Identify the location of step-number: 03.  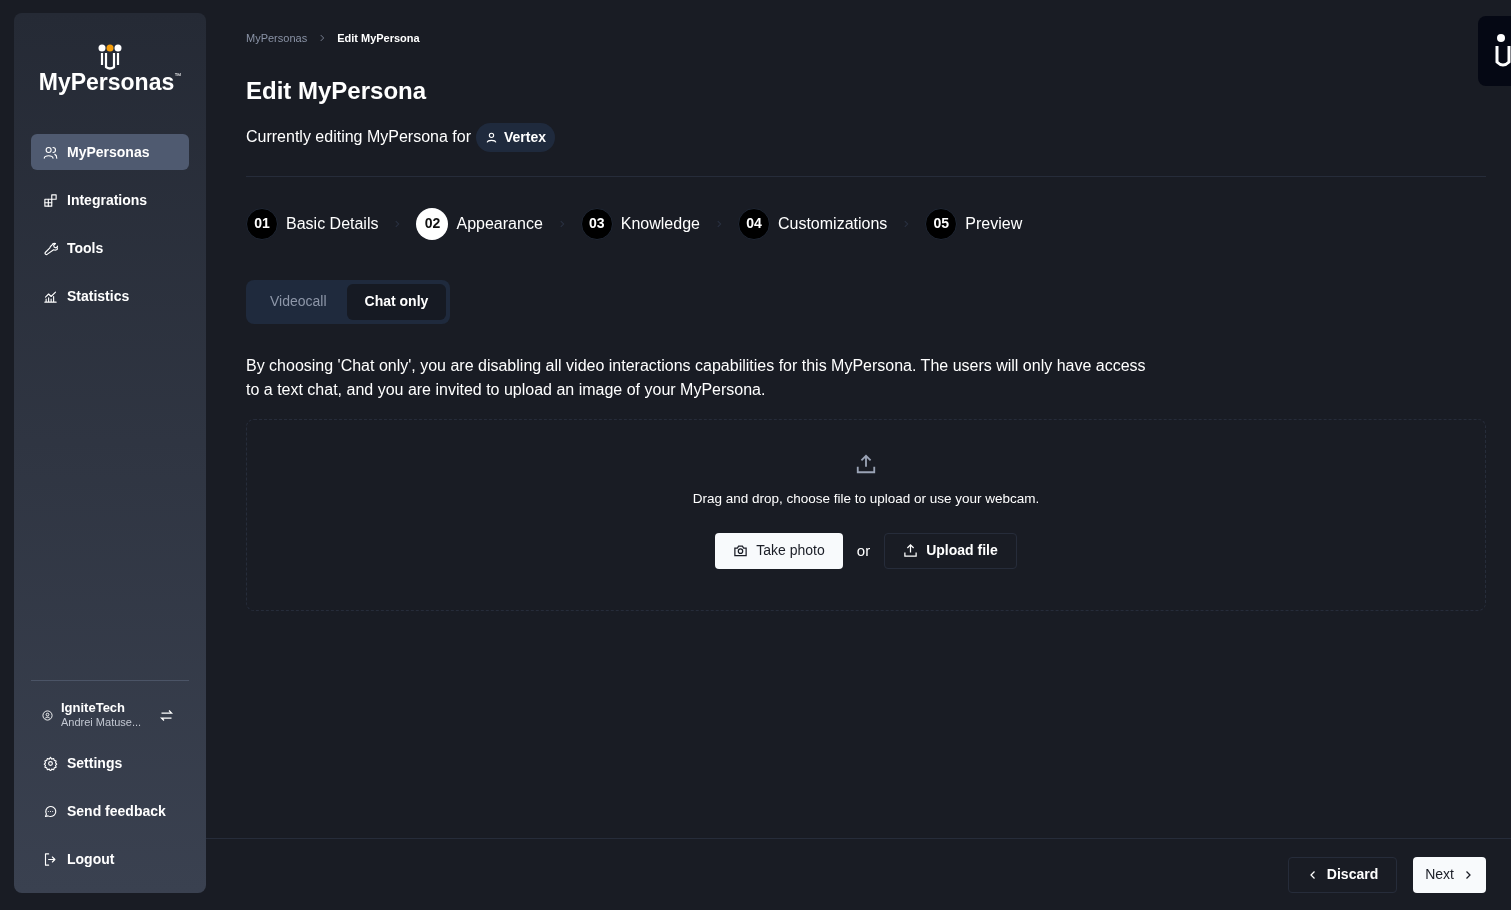
(596, 223).